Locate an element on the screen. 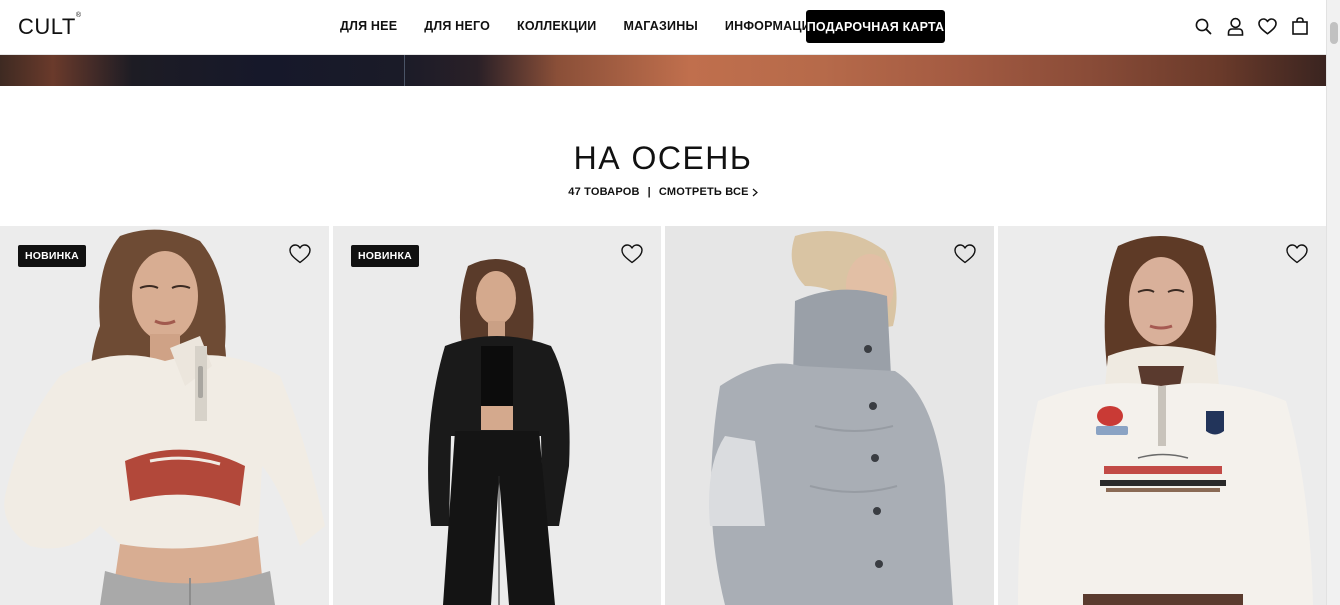  nav-item-stores: МАГАЗИНЫ is located at coordinates (660, 26).